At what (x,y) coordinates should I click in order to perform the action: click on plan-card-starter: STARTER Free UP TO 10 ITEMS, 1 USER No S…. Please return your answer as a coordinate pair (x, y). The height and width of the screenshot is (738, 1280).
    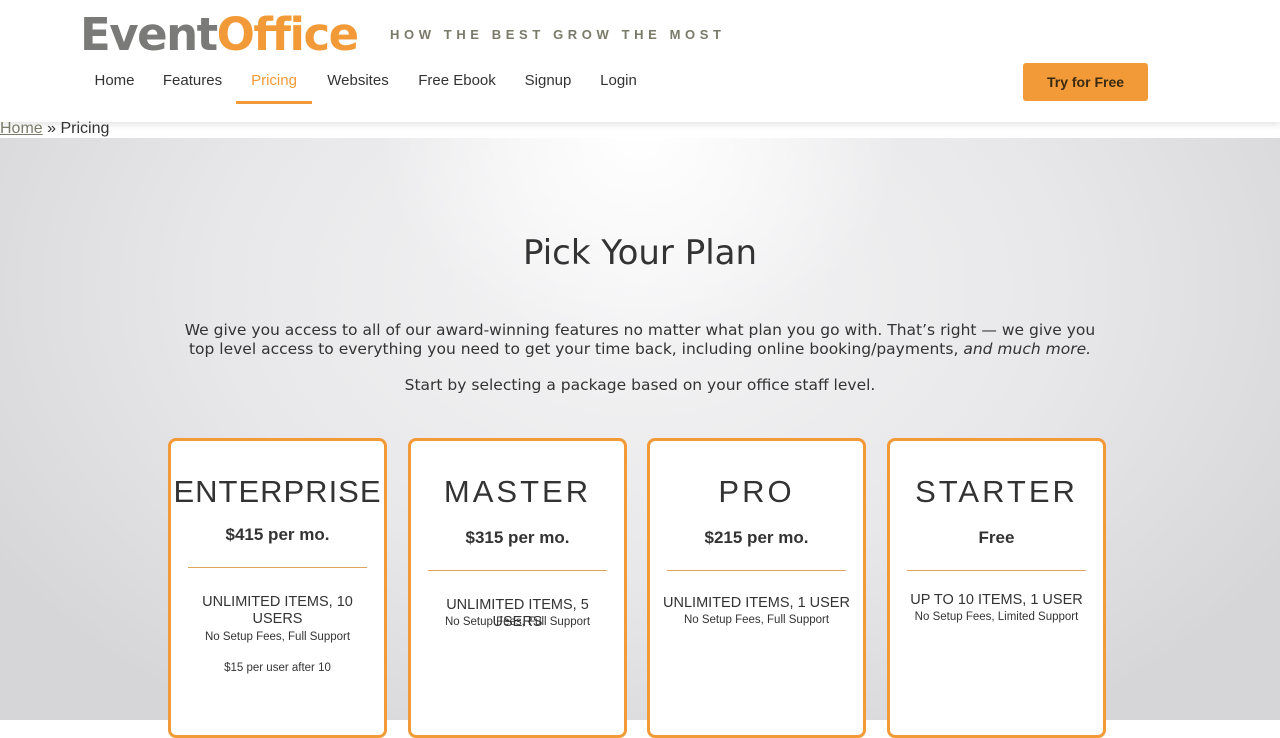
    Looking at the image, I should click on (996, 588).